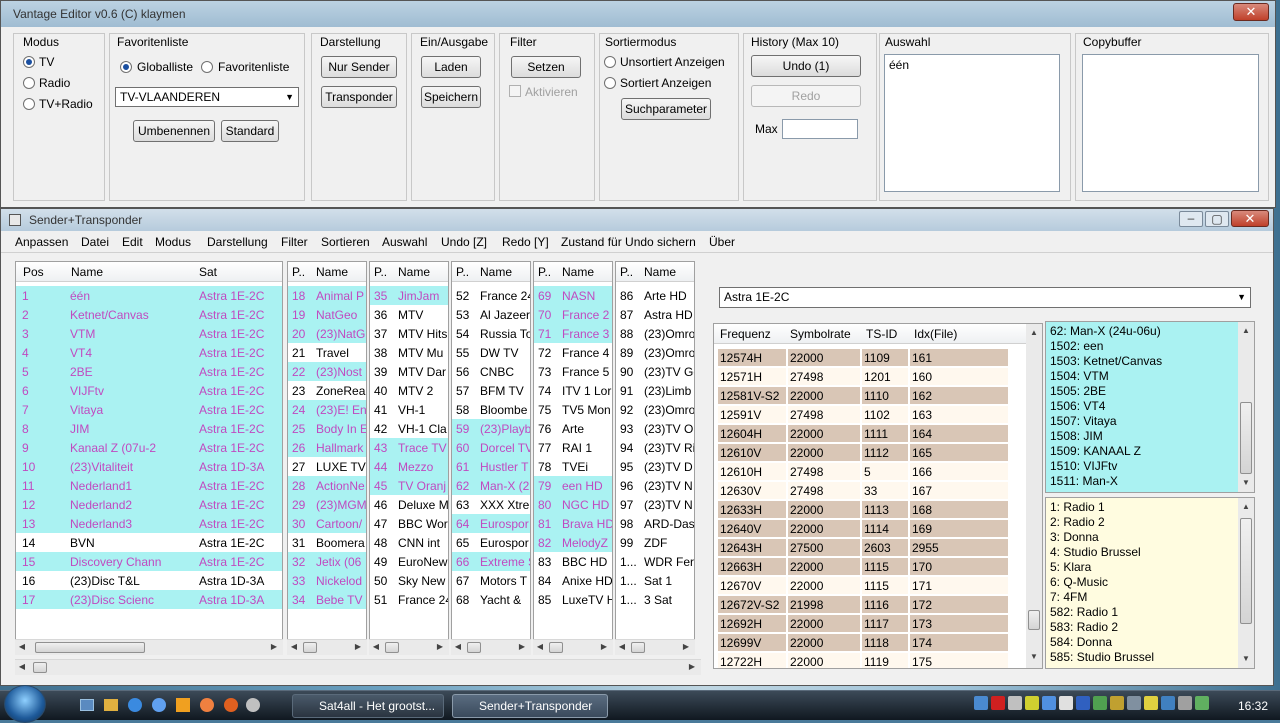 The width and height of the screenshot is (1280, 723). Describe the element at coordinates (409, 447) in the screenshot. I see `table-row: 43 Trace TV` at that location.